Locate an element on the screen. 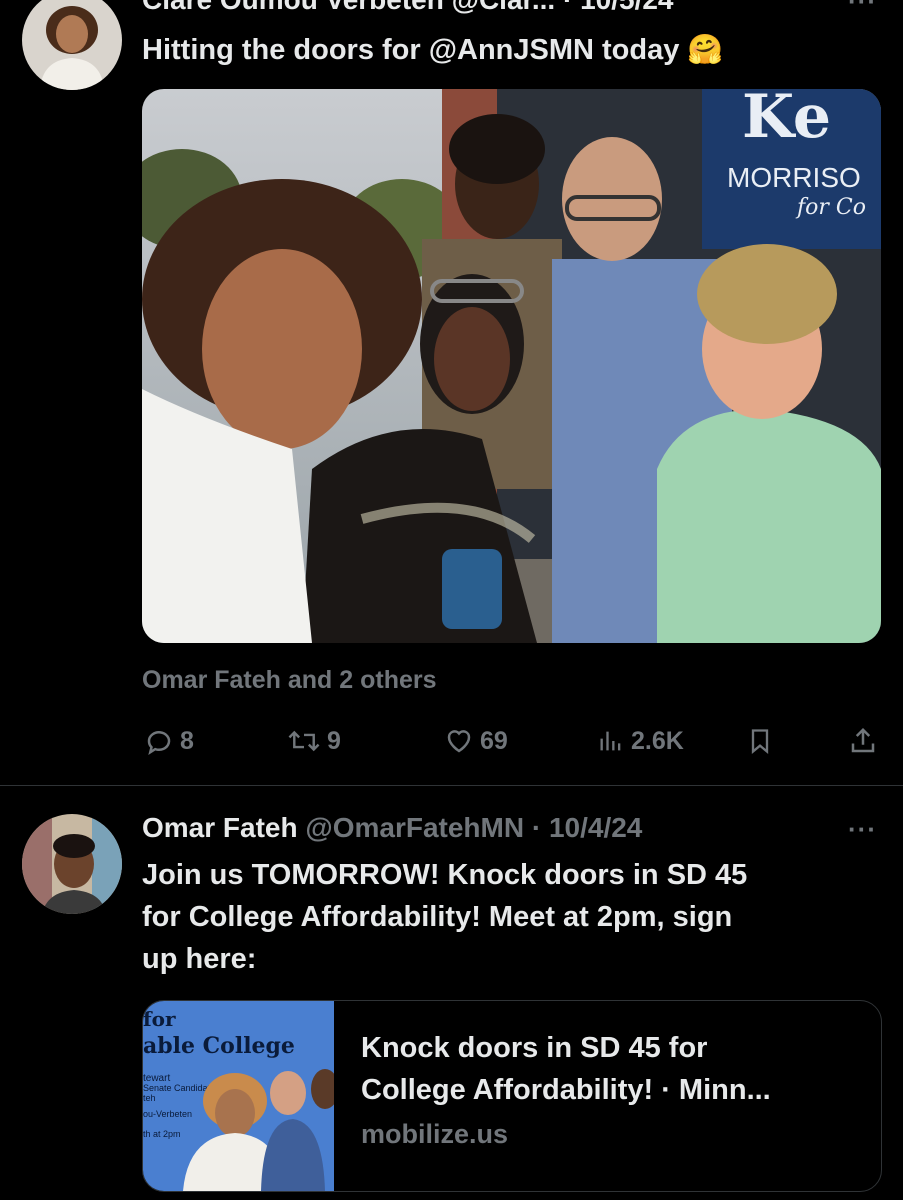  link-title-line: Knock doors in SD 45 for is located at coordinates (534, 1048).